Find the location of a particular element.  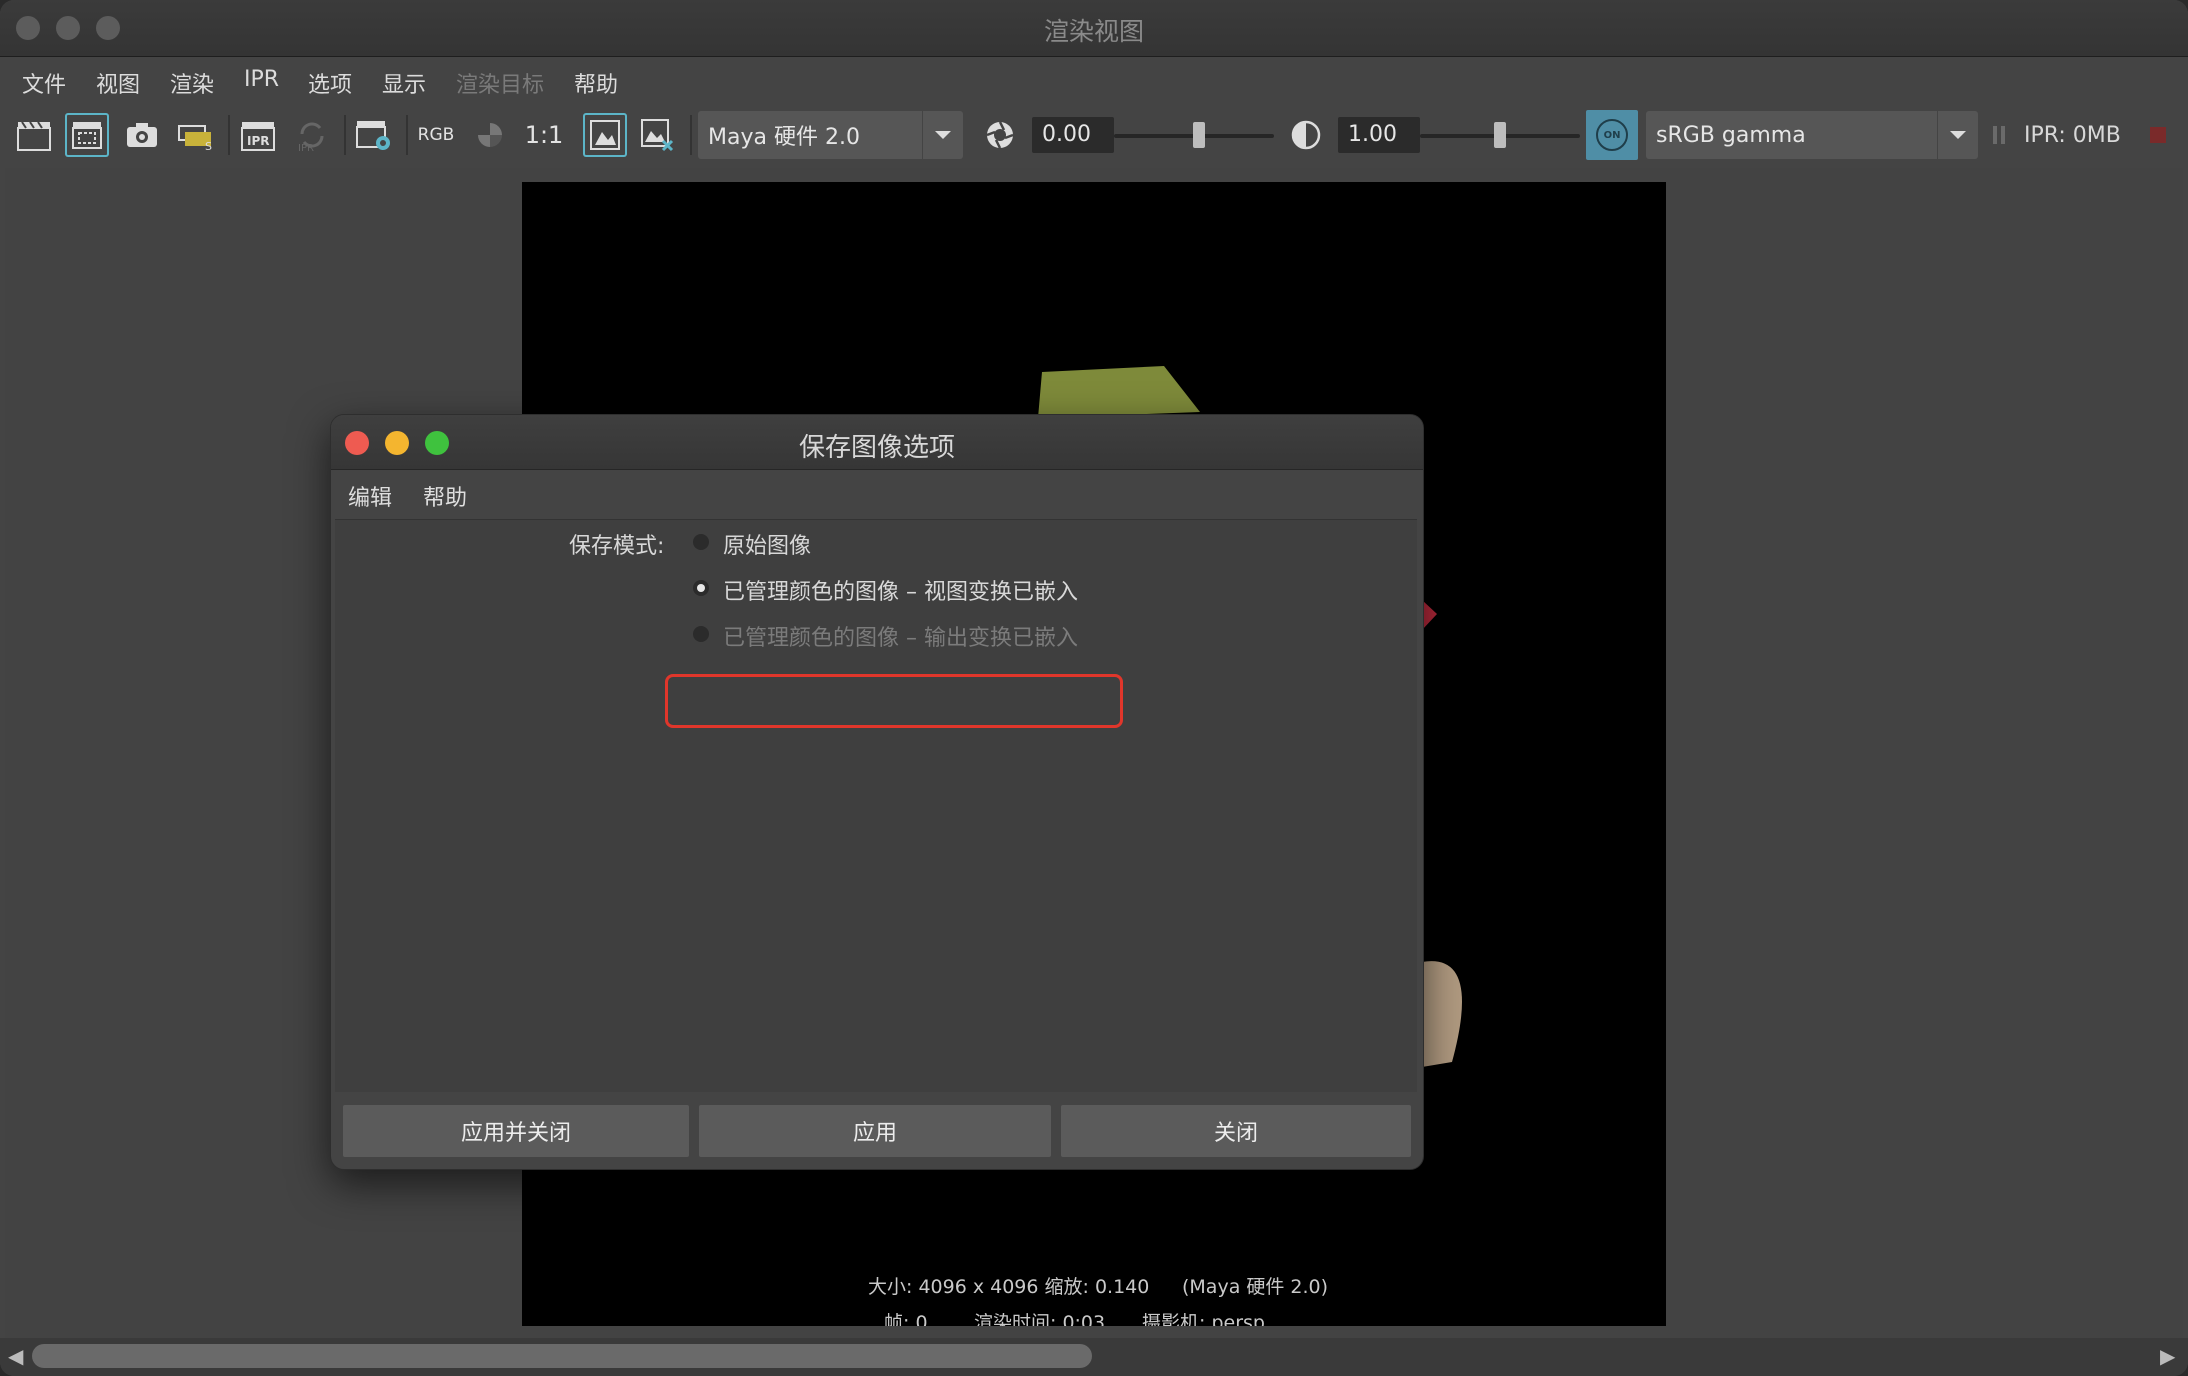

render-camera-info: 摄影机: persp is located at coordinates (1203, 1319).